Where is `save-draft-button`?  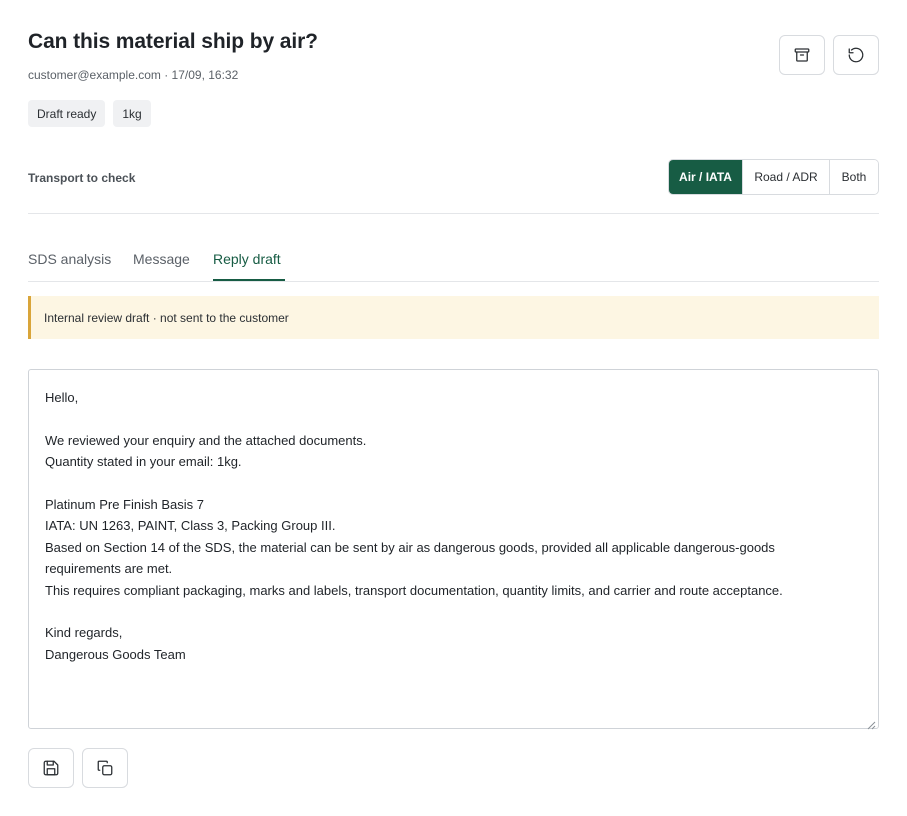 save-draft-button is located at coordinates (51, 768).